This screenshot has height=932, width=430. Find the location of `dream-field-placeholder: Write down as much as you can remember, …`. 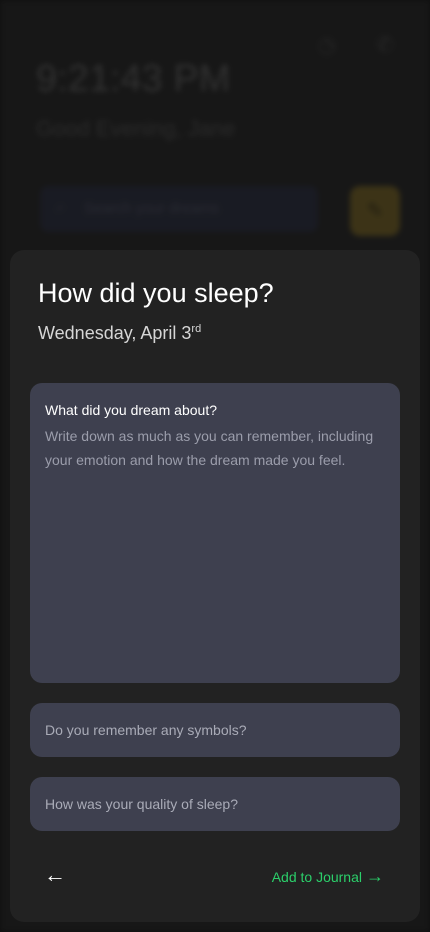

dream-field-placeholder: Write down as much as you can remember, … is located at coordinates (209, 448).